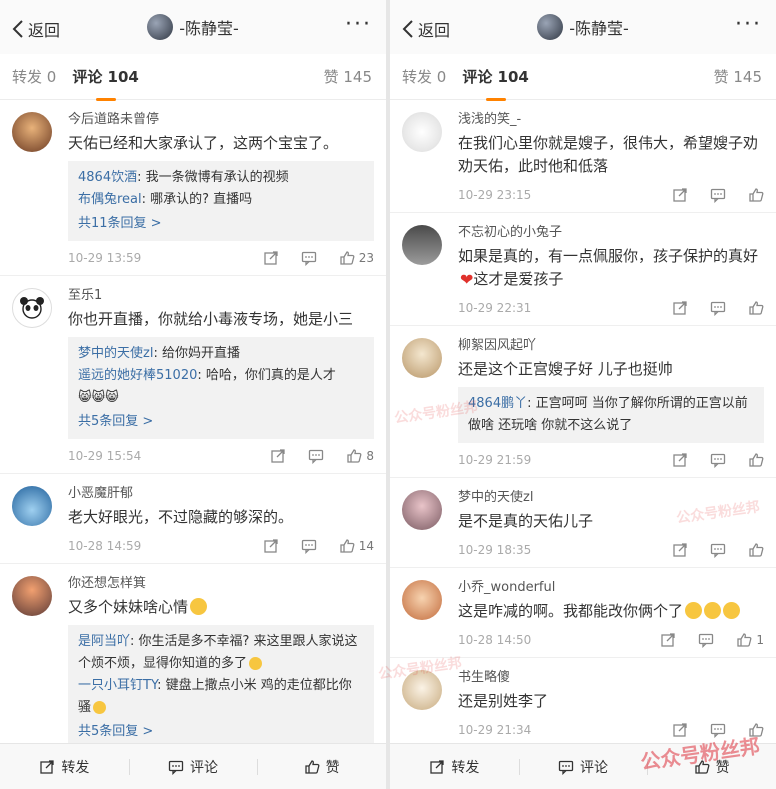 The width and height of the screenshot is (776, 789). I want to click on like-button: 23, so click(356, 258).